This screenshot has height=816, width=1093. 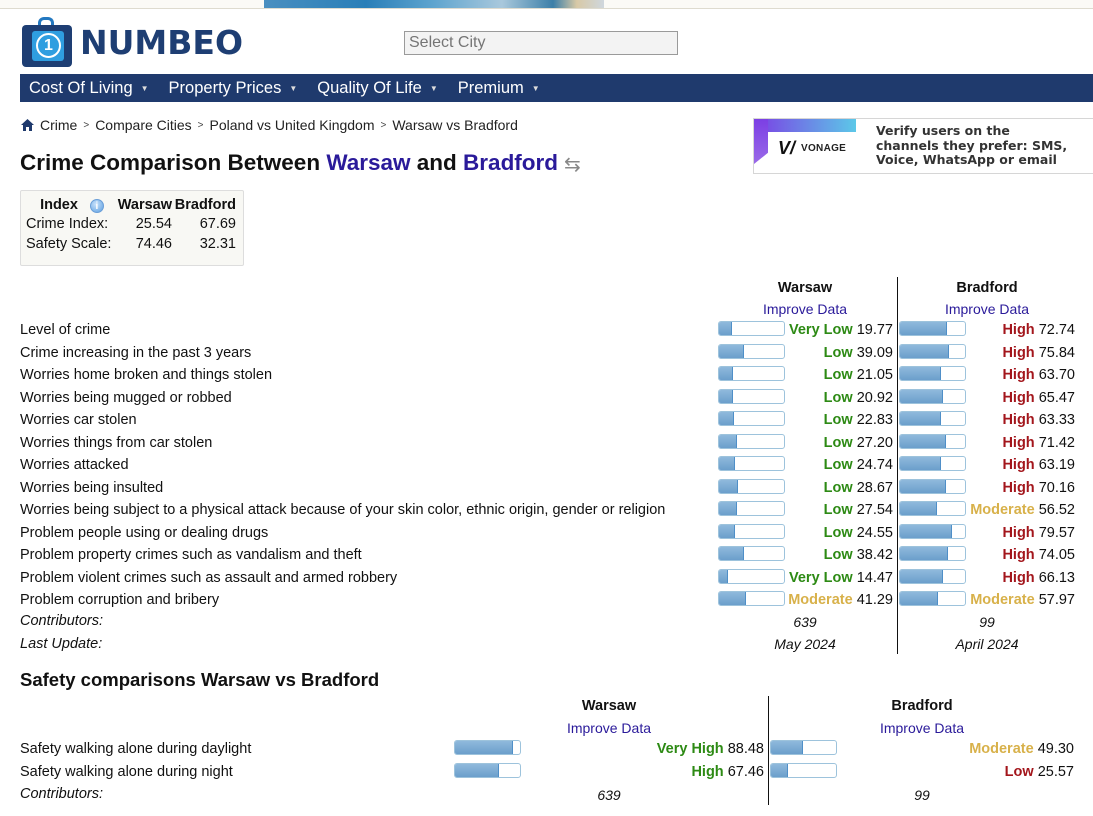 What do you see at coordinates (487, 747) in the screenshot?
I see `warsaw-bar` at bounding box center [487, 747].